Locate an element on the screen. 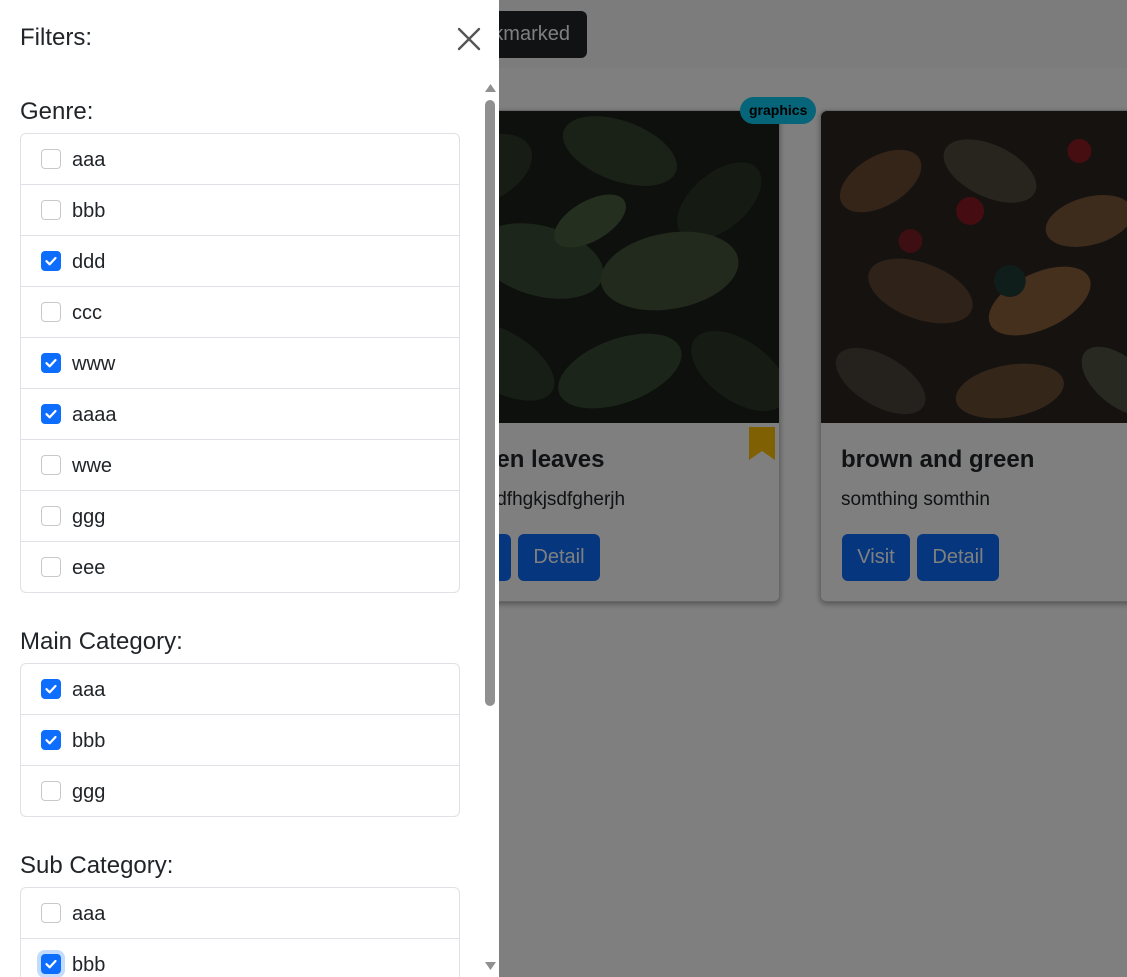 Image resolution: width=1127 pixels, height=977 pixels. main-category-section: Main Category: aaa bbb ggg is located at coordinates (240, 721).